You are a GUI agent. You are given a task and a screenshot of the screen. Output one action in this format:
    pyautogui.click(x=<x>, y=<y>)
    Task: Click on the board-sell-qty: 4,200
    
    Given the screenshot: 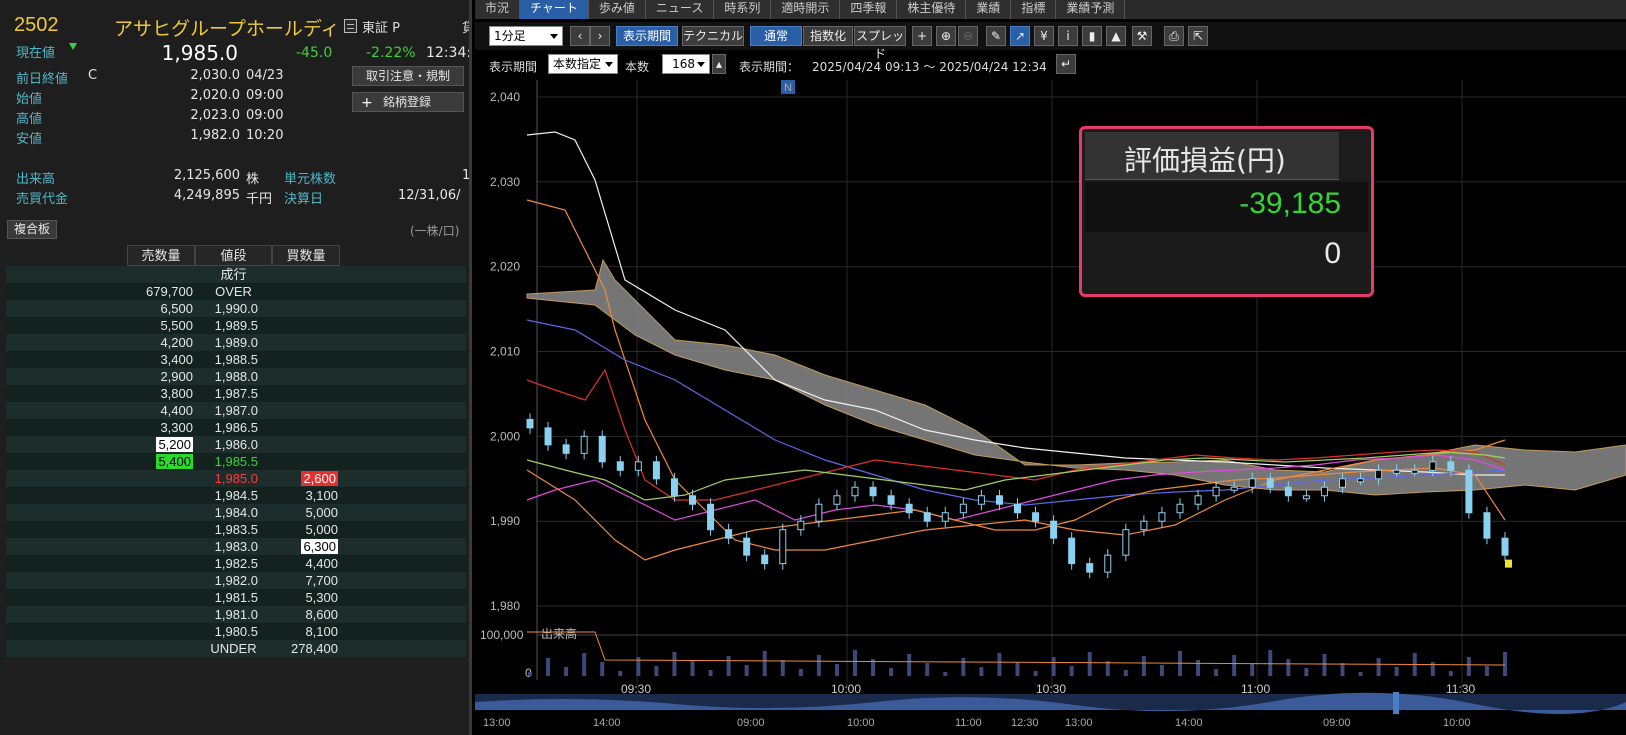 What is the action you would take?
    pyautogui.click(x=161, y=342)
    